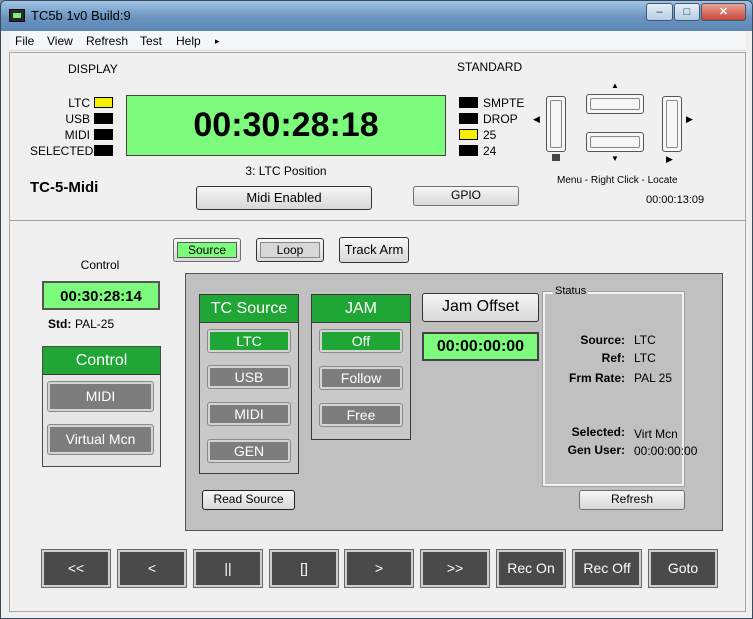 The width and height of the screenshot is (753, 619). I want to click on ind-label-selected: SELECTED, so click(62, 151).